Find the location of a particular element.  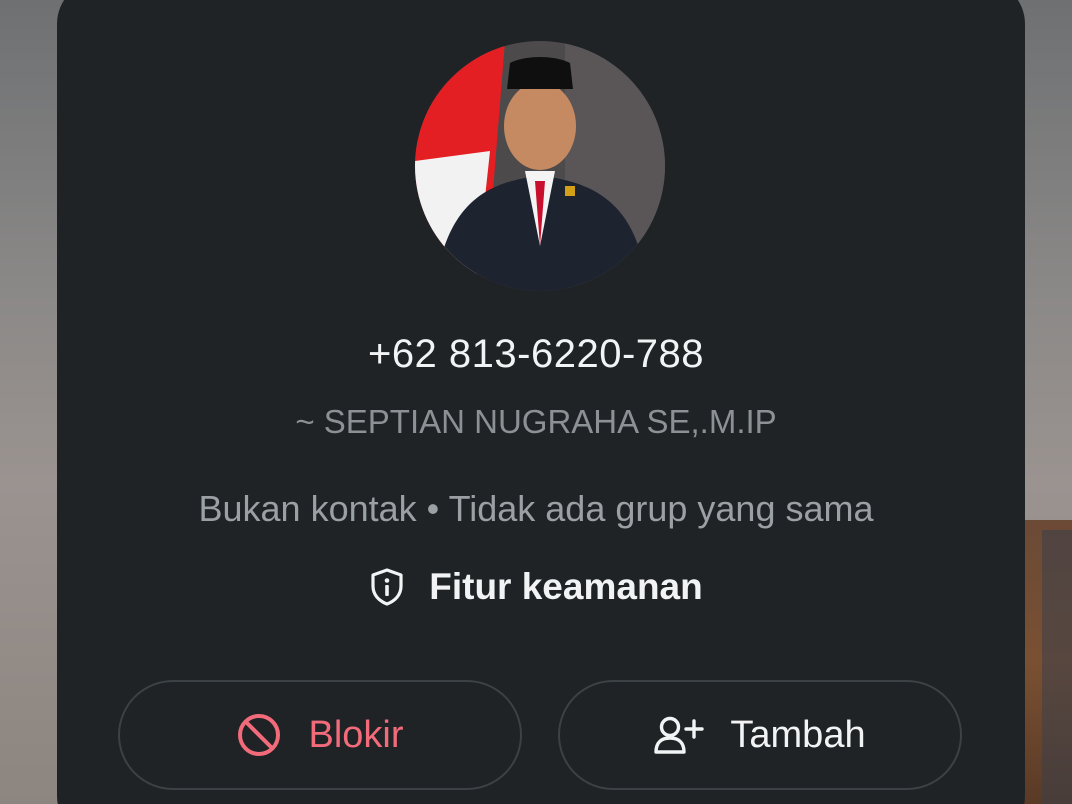

add-person-icon is located at coordinates (679, 735).